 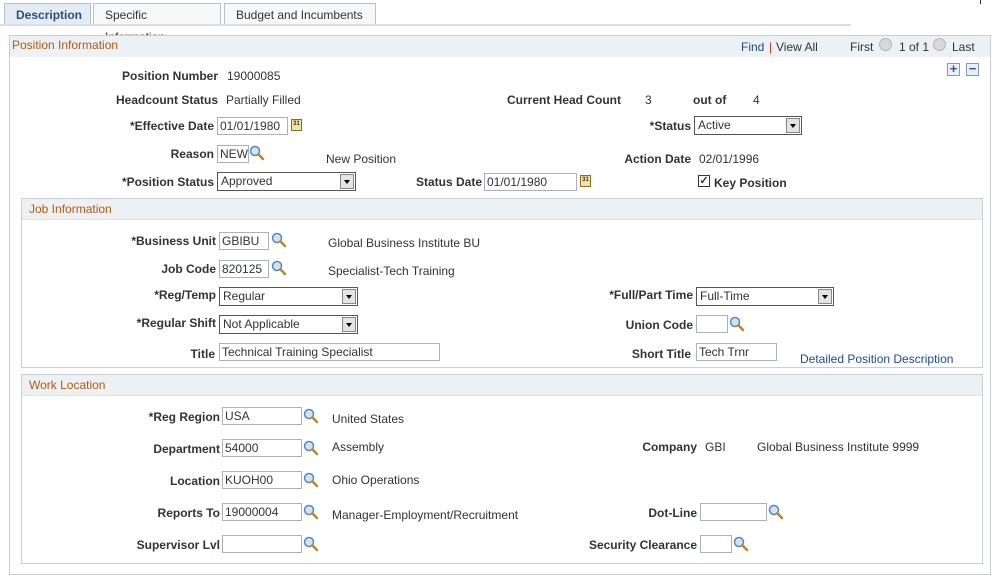 I want to click on short-title-label: Short Title, so click(x=661, y=354).